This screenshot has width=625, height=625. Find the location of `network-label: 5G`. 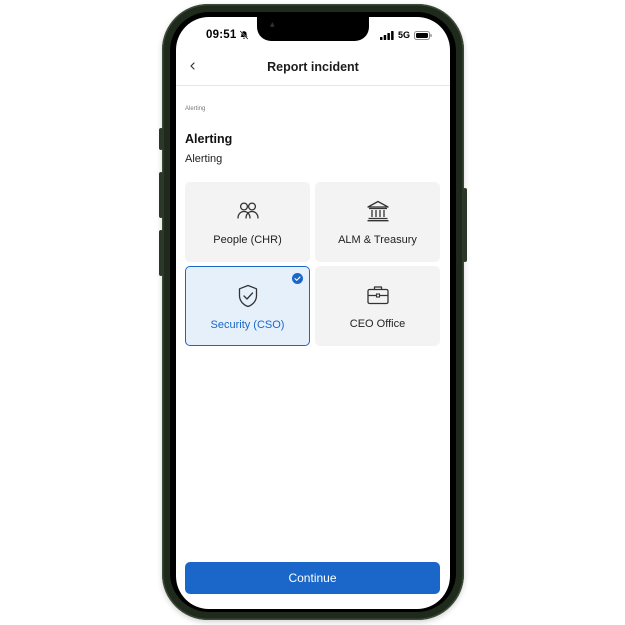

network-label: 5G is located at coordinates (403, 35).